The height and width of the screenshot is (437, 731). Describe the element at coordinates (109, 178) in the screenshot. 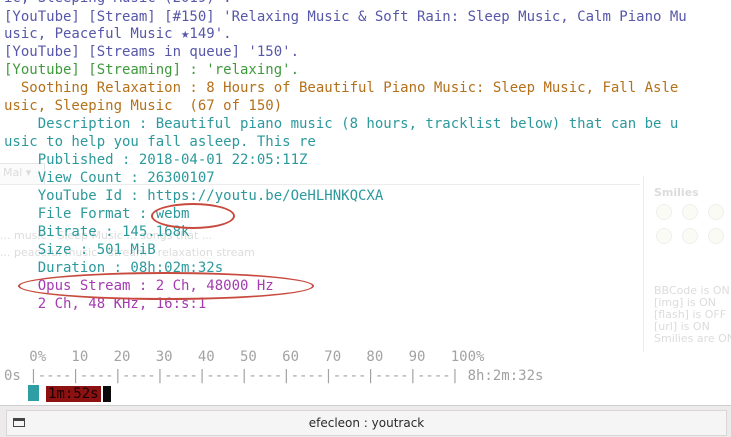

I see `view-count-line: View Count : 26300107` at that location.